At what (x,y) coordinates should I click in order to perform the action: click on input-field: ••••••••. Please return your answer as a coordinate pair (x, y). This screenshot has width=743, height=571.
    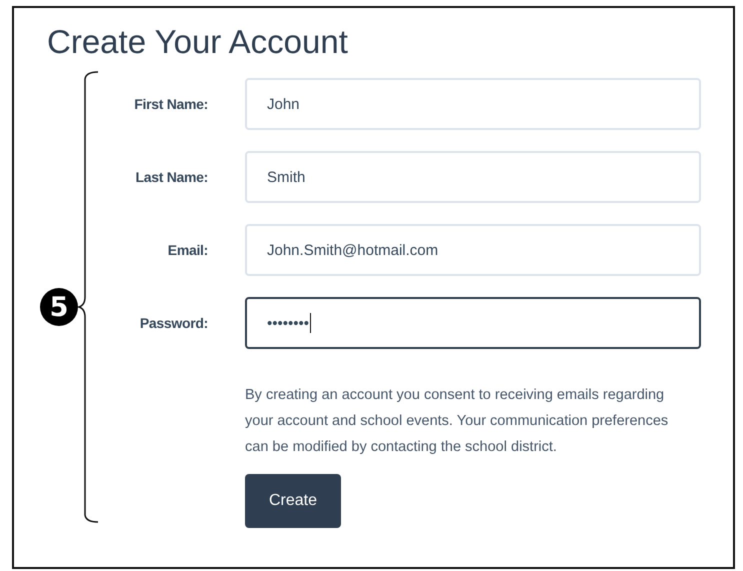
    Looking at the image, I should click on (473, 323).